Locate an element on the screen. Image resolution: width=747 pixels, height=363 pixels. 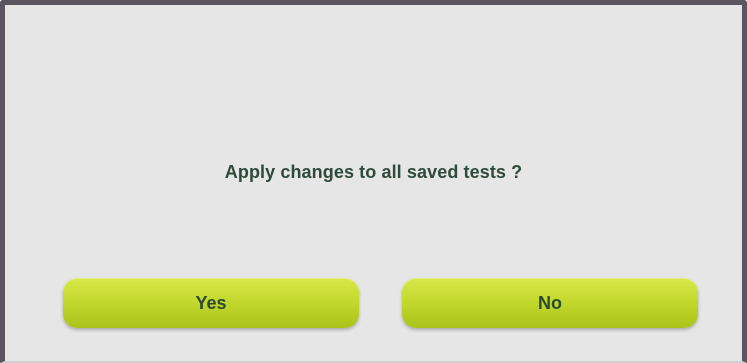
yes-button-label: Yes is located at coordinates (211, 302).